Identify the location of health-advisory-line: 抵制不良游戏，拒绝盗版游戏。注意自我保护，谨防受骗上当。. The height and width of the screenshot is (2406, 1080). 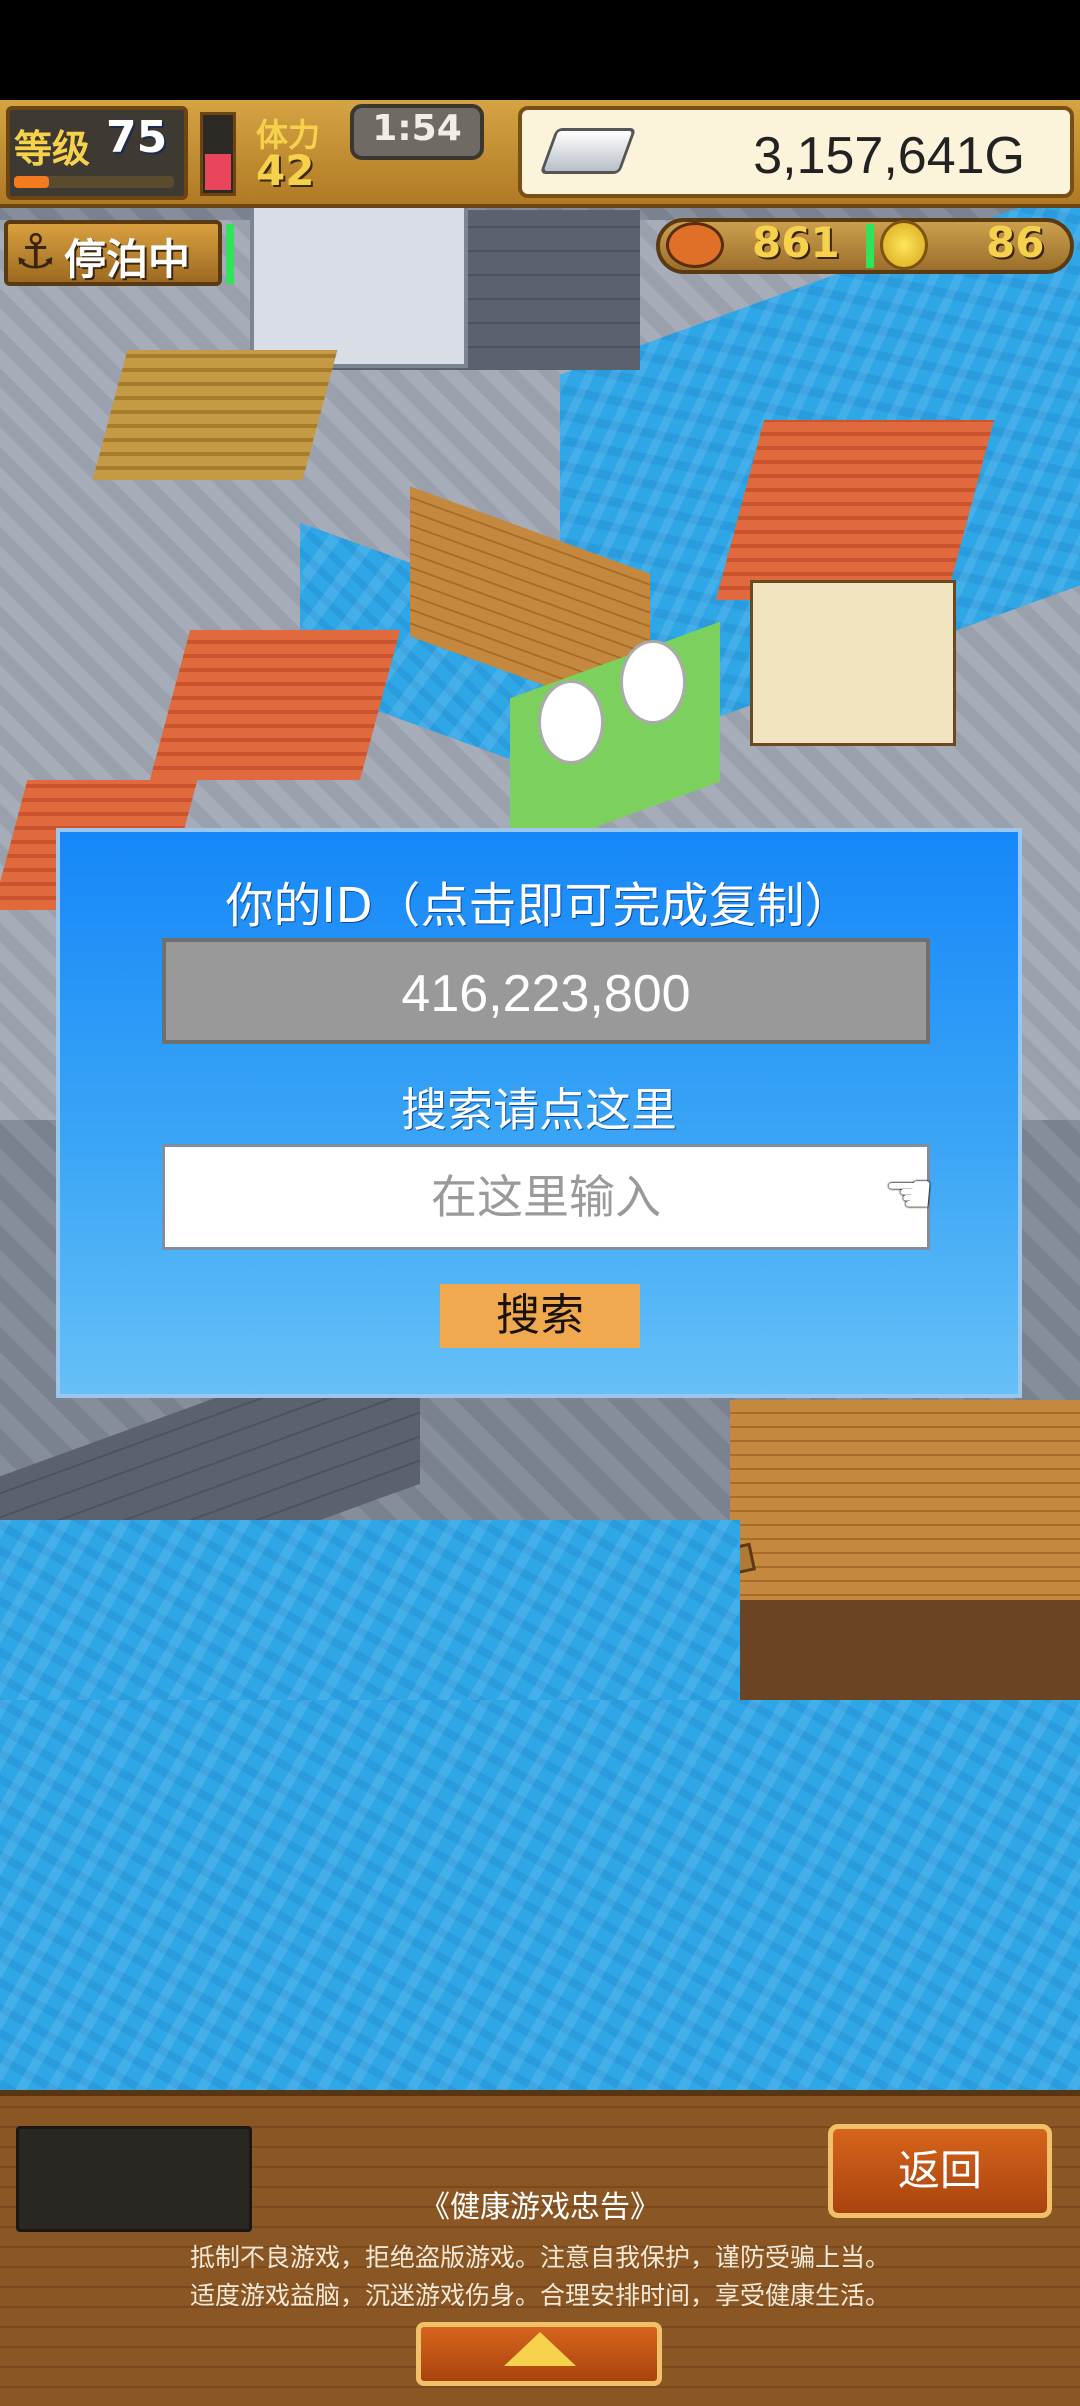
(539, 2257).